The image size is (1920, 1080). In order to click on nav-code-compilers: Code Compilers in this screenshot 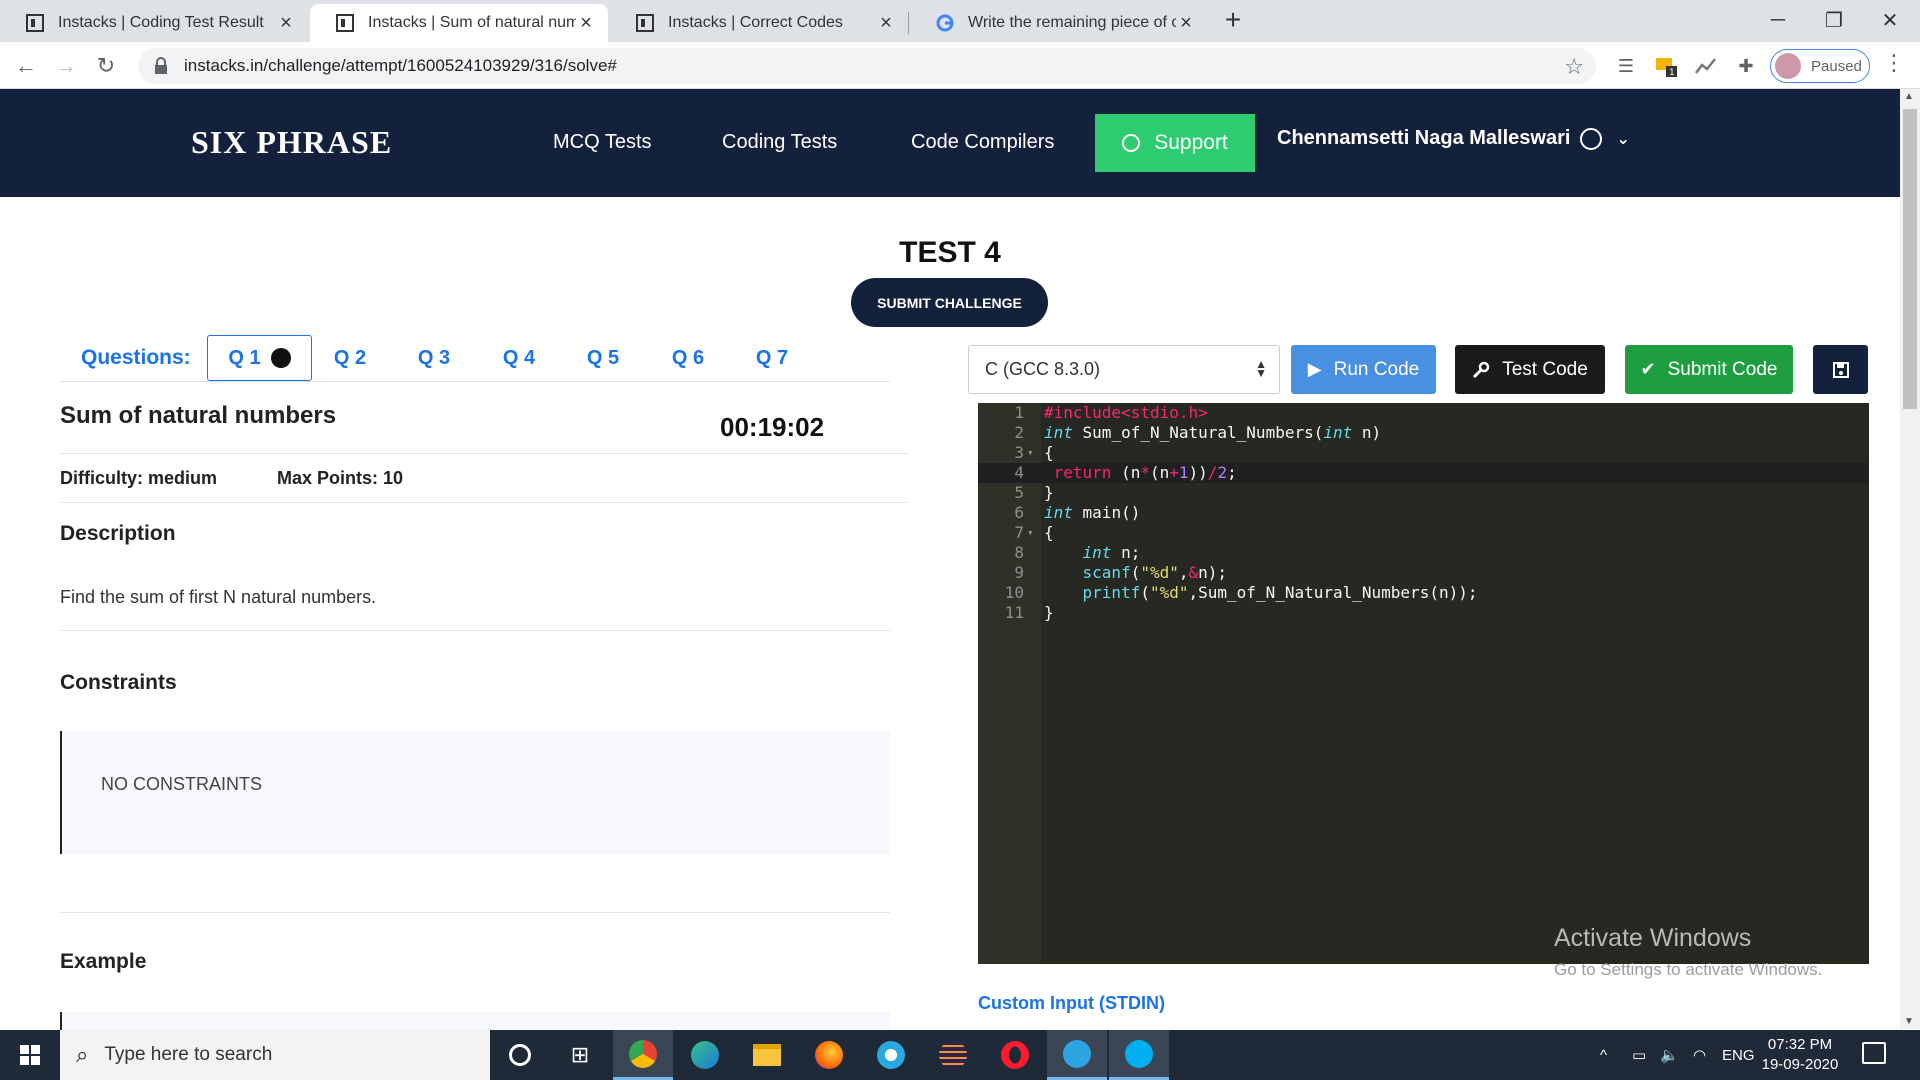, I will do `click(982, 142)`.